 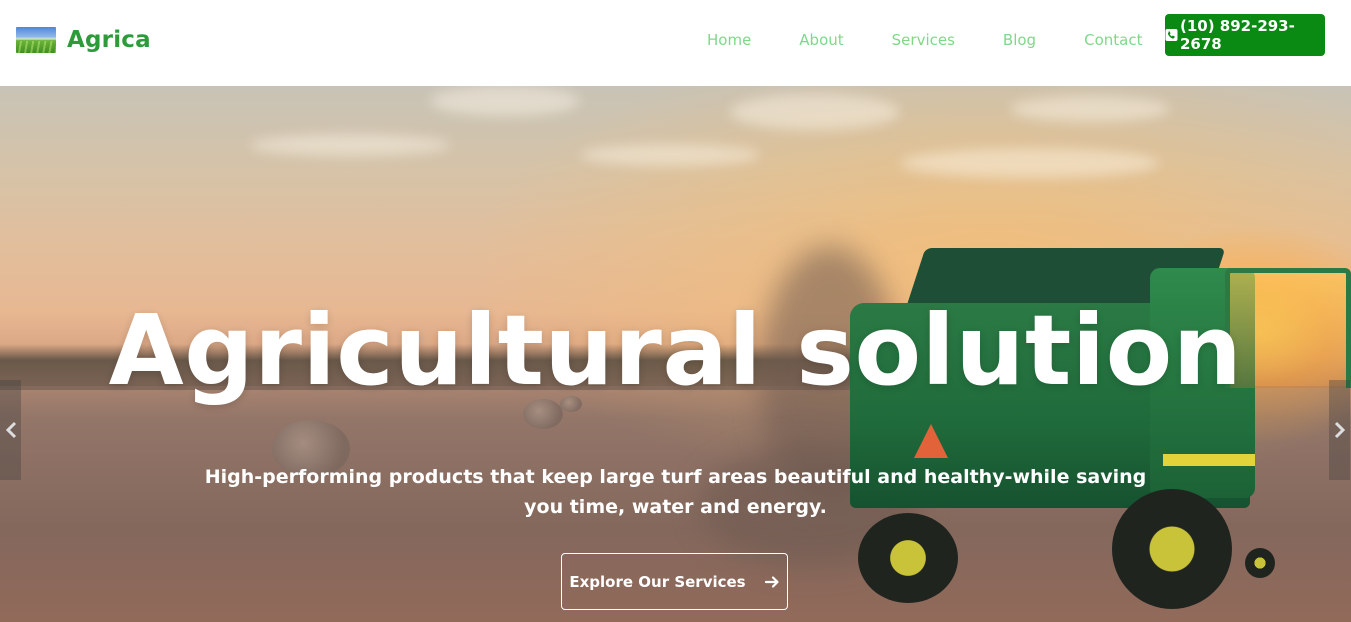 I want to click on phone-button: (10) 892-293-2678, so click(x=1245, y=35).